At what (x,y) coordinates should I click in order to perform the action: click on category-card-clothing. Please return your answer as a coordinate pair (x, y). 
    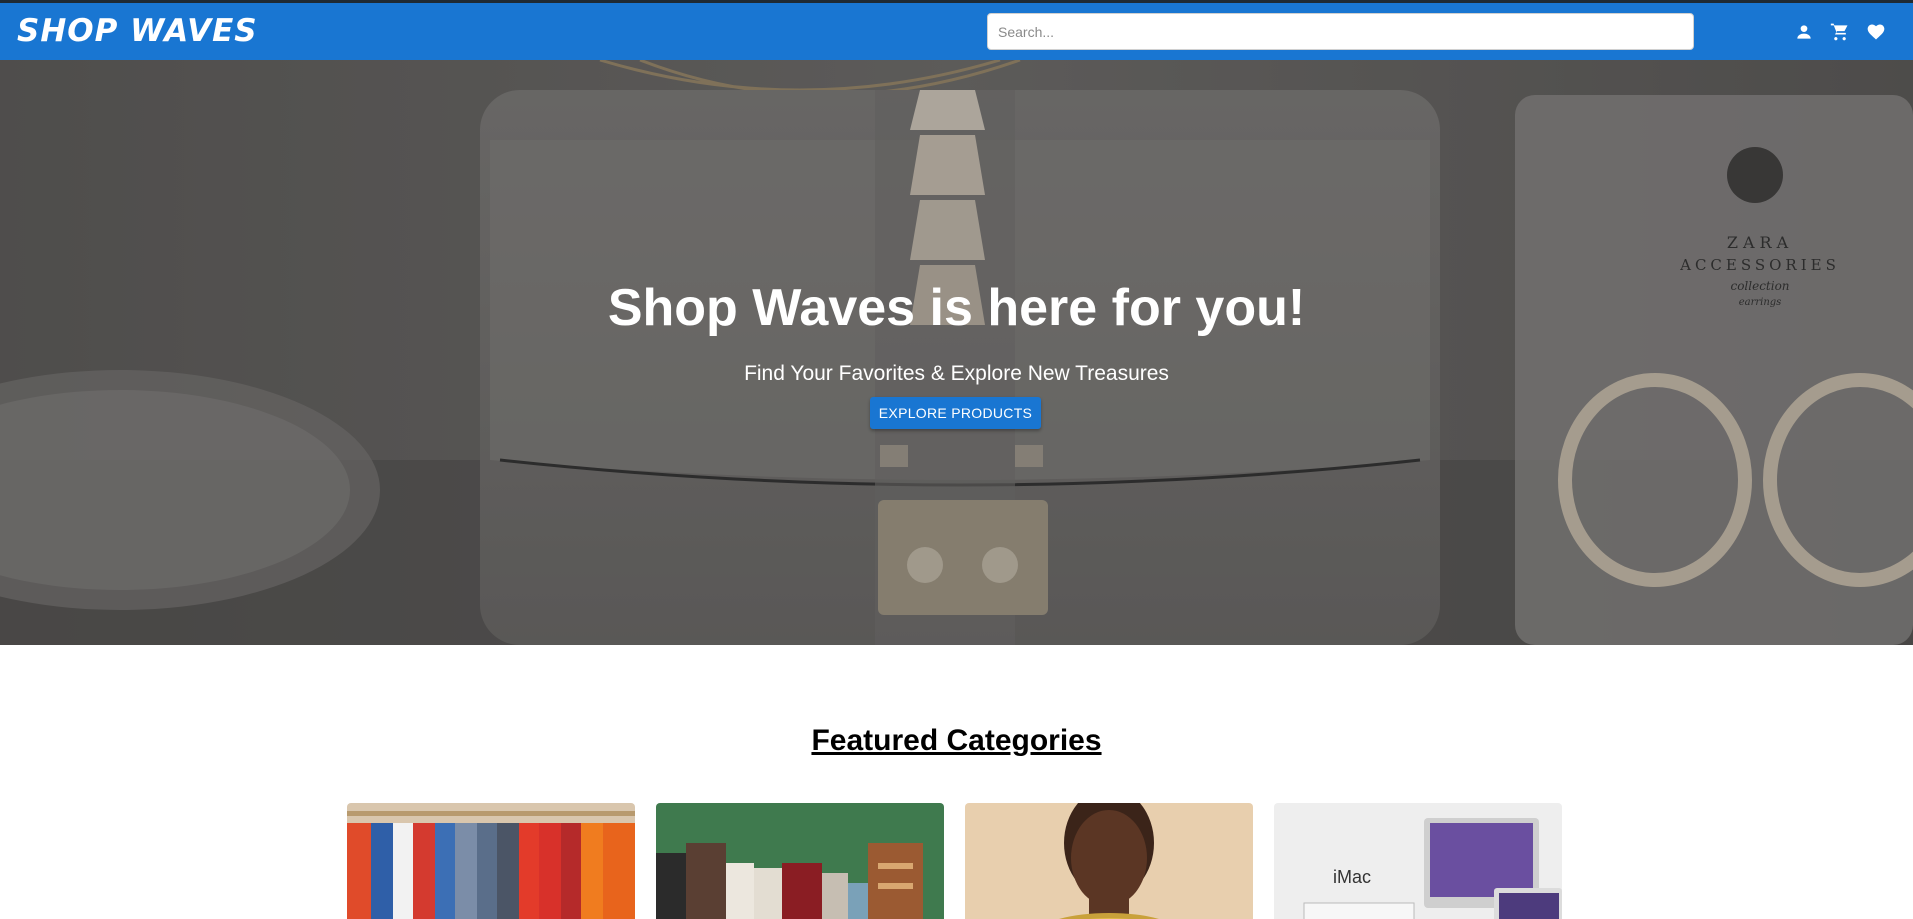
    Looking at the image, I should click on (491, 861).